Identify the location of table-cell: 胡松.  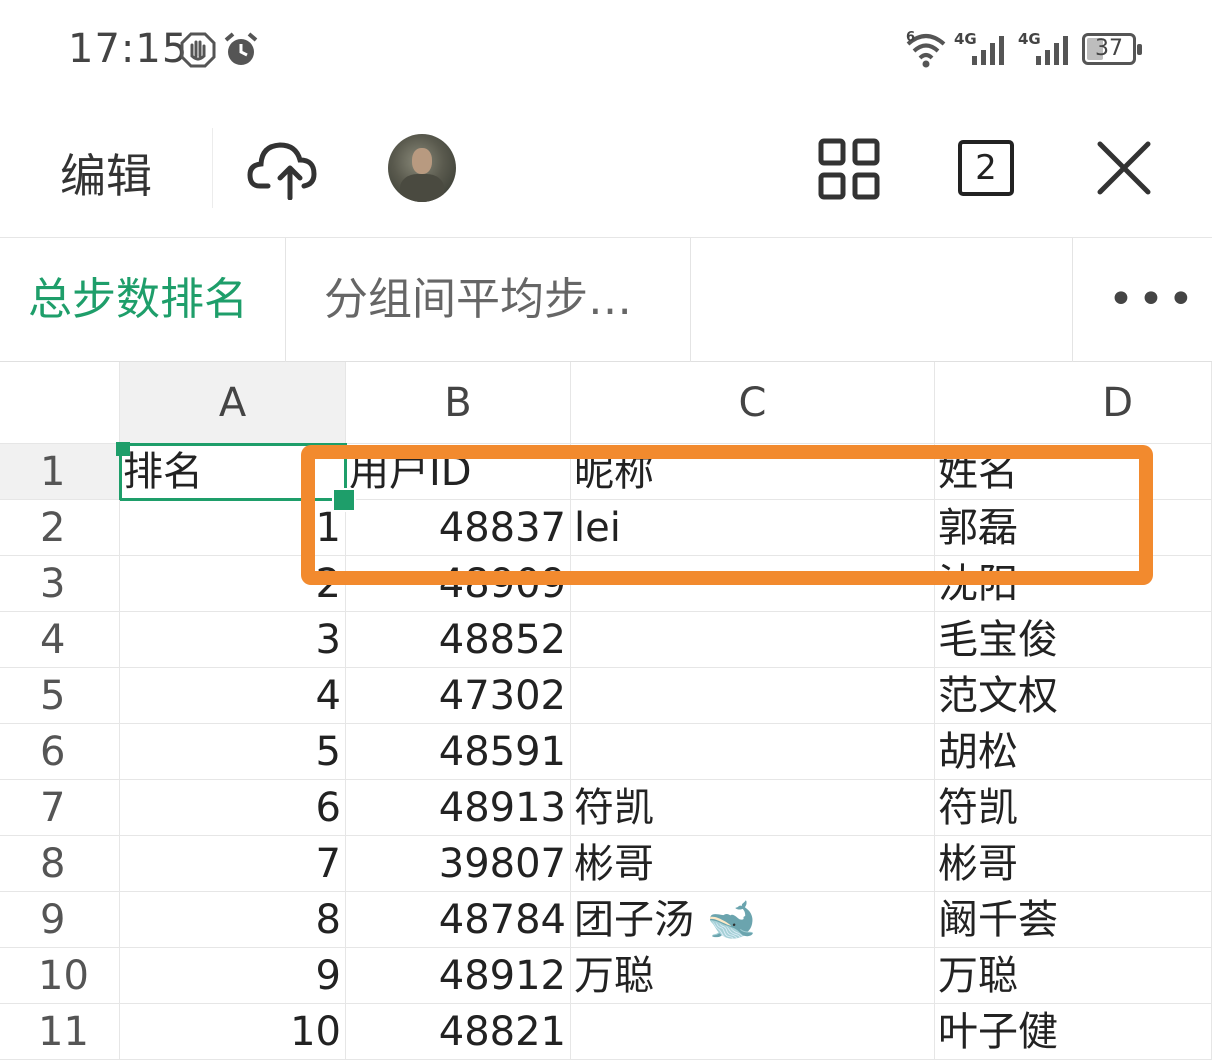
(1073, 752).